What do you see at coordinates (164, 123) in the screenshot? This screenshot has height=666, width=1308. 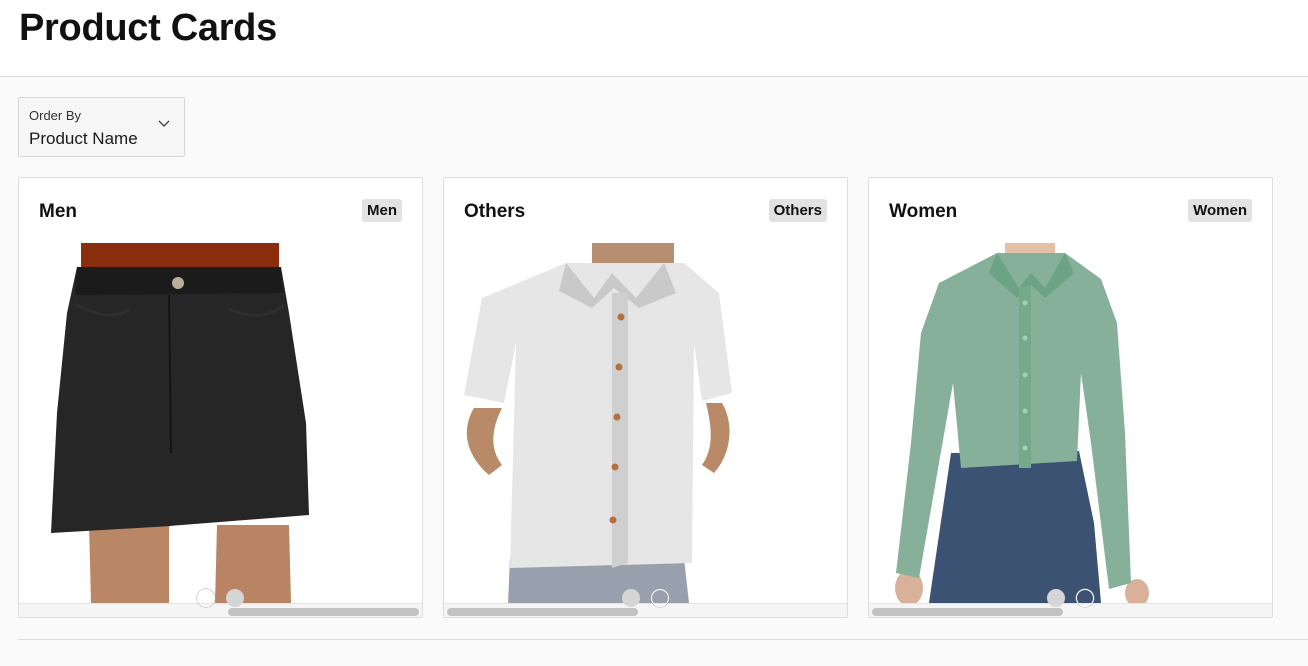 I see `chevron-down-icon` at bounding box center [164, 123].